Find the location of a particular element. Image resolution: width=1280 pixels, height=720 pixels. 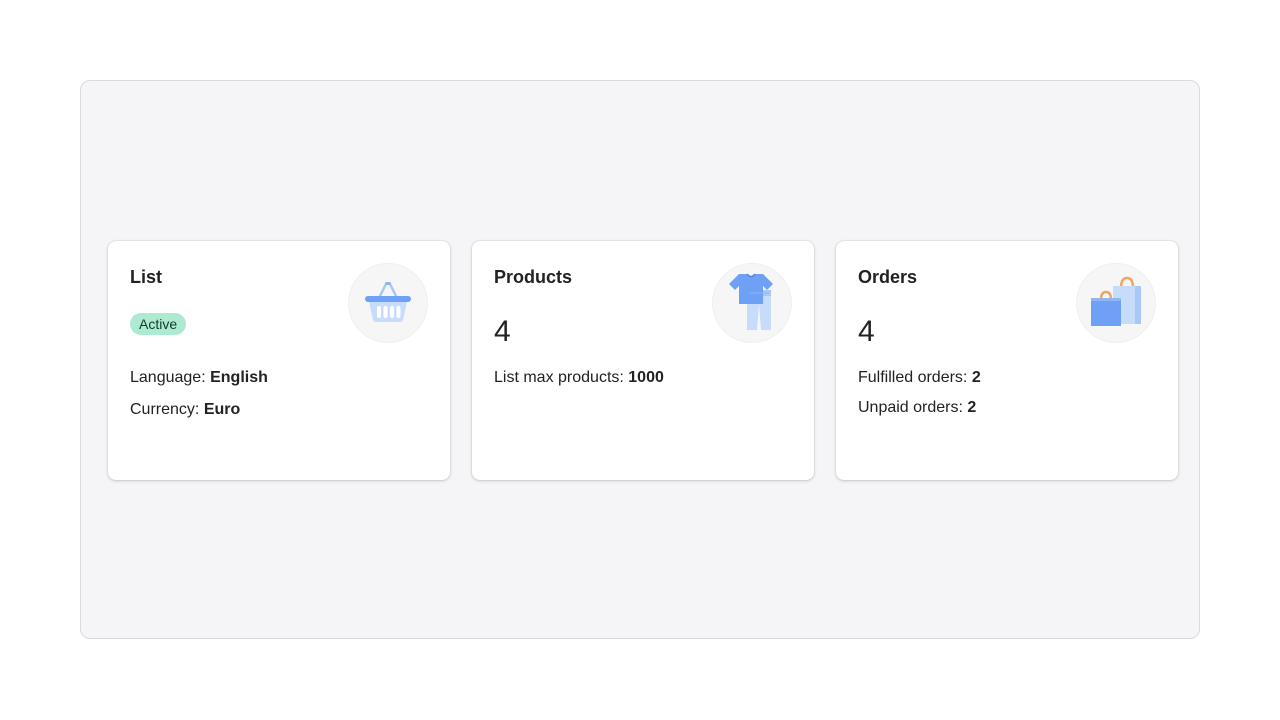

max-products-label: List max products: is located at coordinates (559, 377).